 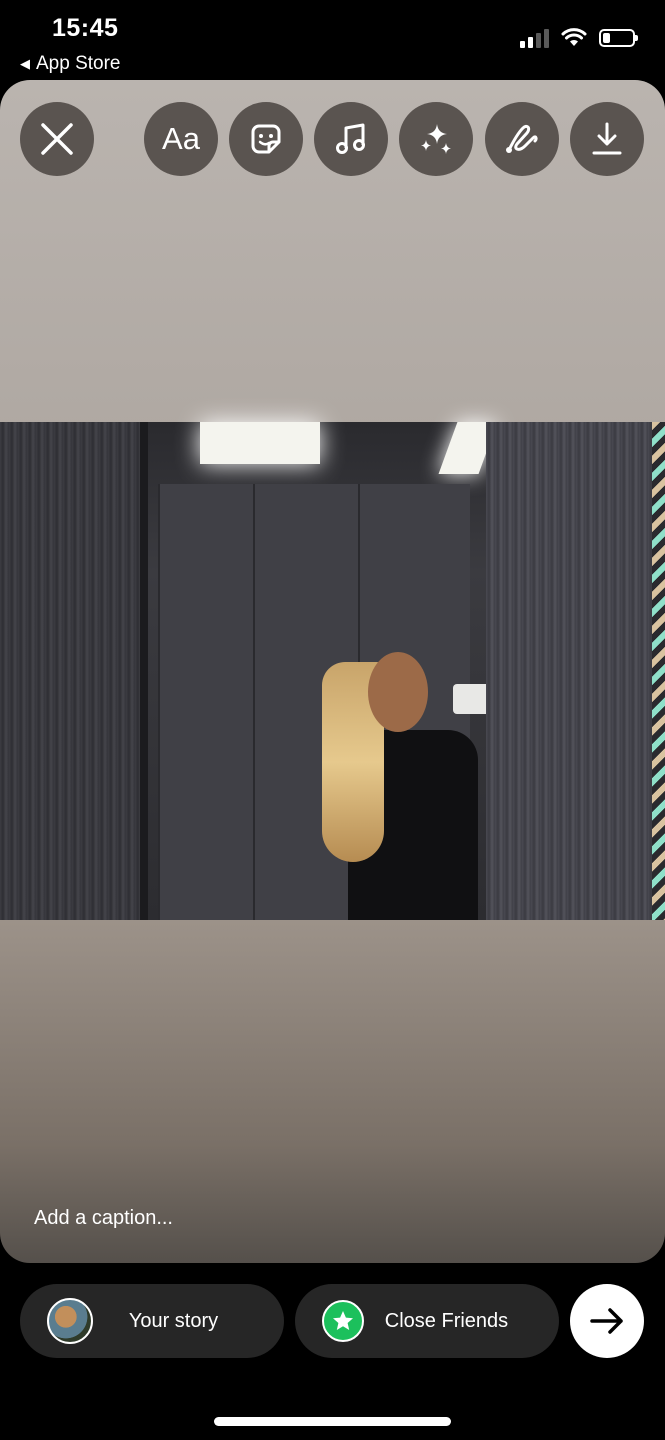 What do you see at coordinates (618, 38) in the screenshot?
I see `battery-icon` at bounding box center [618, 38].